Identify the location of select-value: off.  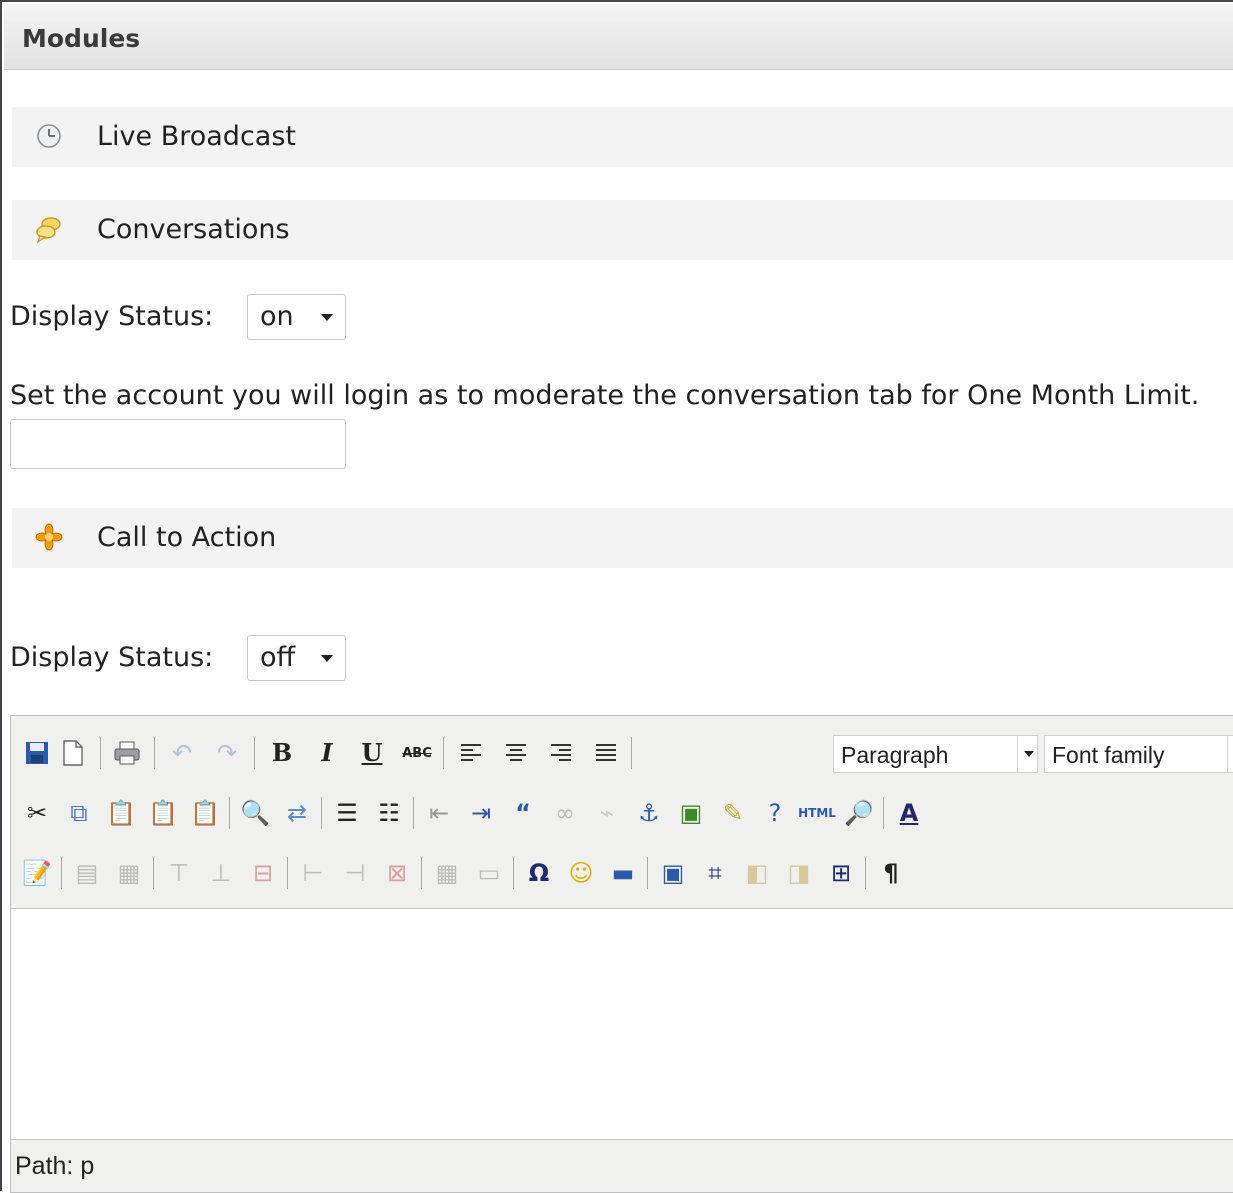
(278, 657).